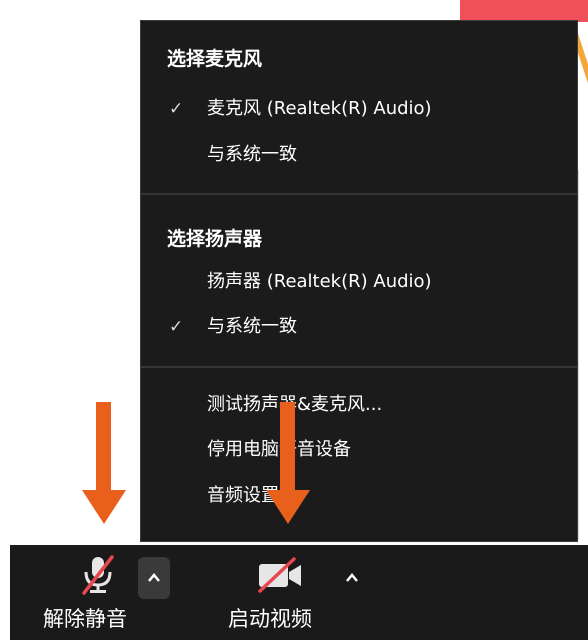 This screenshot has width=588, height=640. Describe the element at coordinates (583, 355) in the screenshot. I see `background-panel` at that location.